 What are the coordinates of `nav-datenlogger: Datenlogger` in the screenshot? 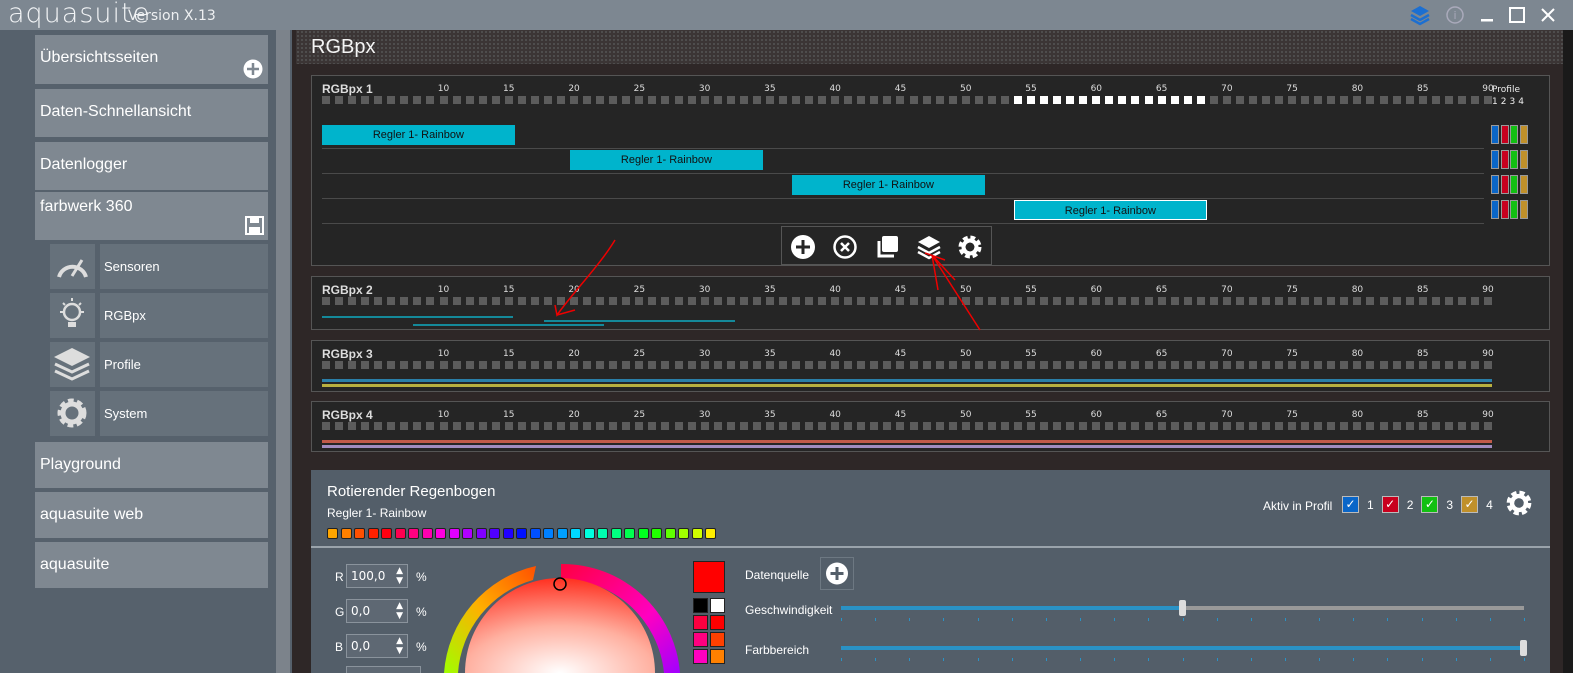 It's located at (151, 166).